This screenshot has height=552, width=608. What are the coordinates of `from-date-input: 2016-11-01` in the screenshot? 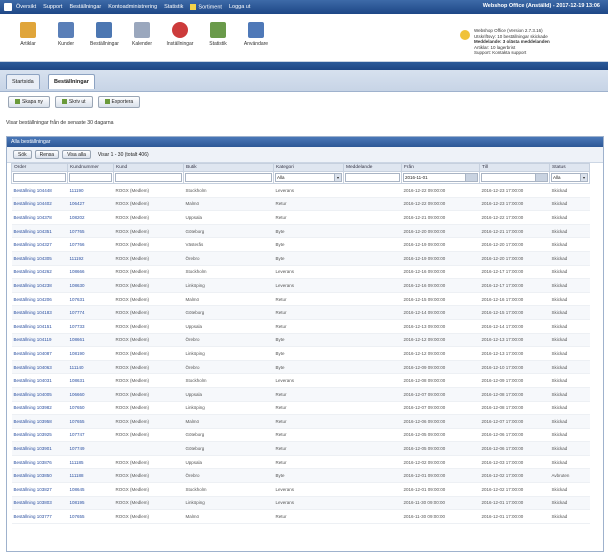 It's located at (440, 177).